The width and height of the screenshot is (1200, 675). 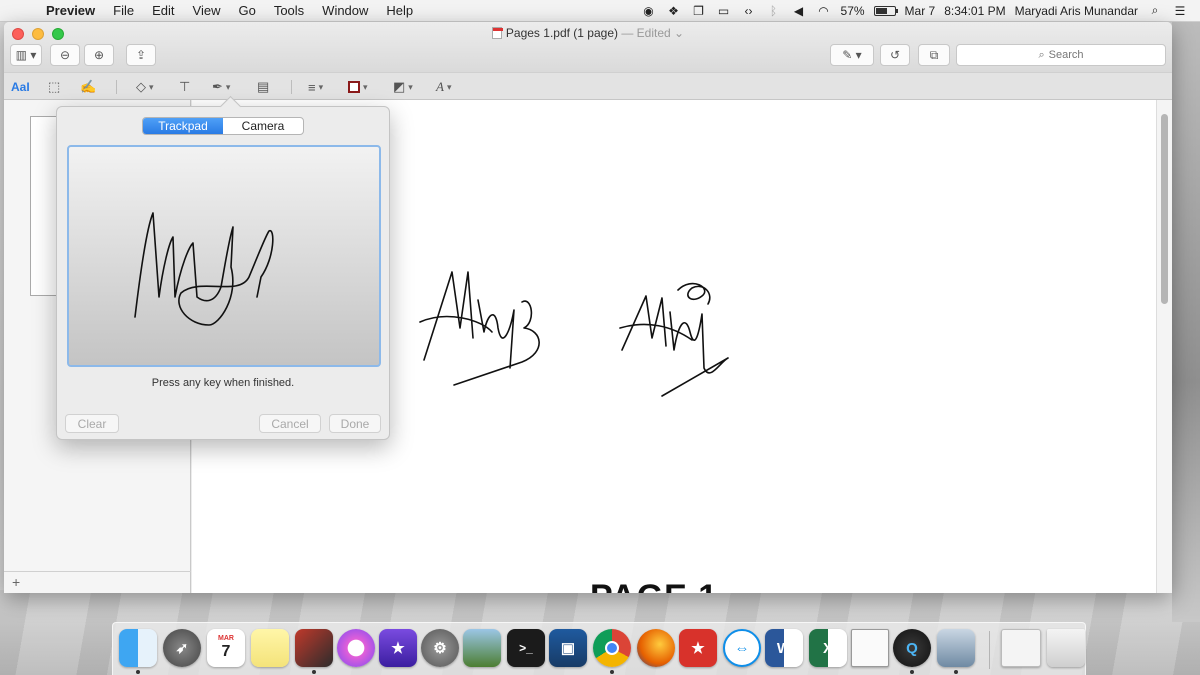 I want to click on notification-center-icon: ☰, so click(x=1180, y=11).